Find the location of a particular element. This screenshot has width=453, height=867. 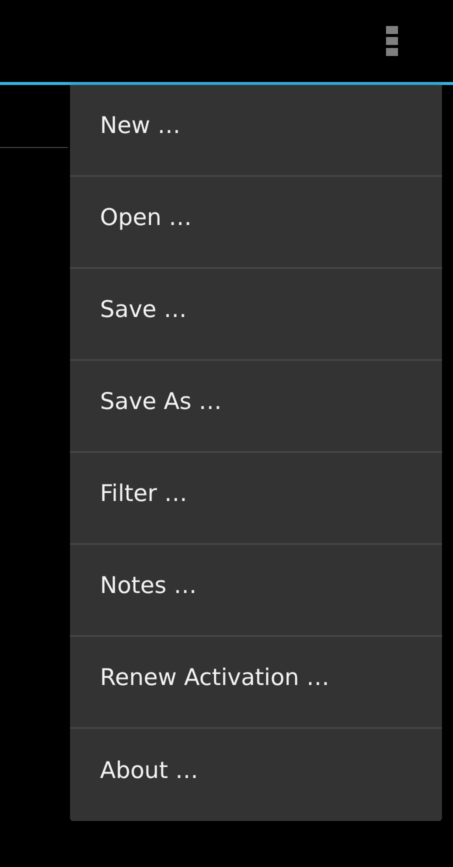

menu-icon is located at coordinates (392, 41).